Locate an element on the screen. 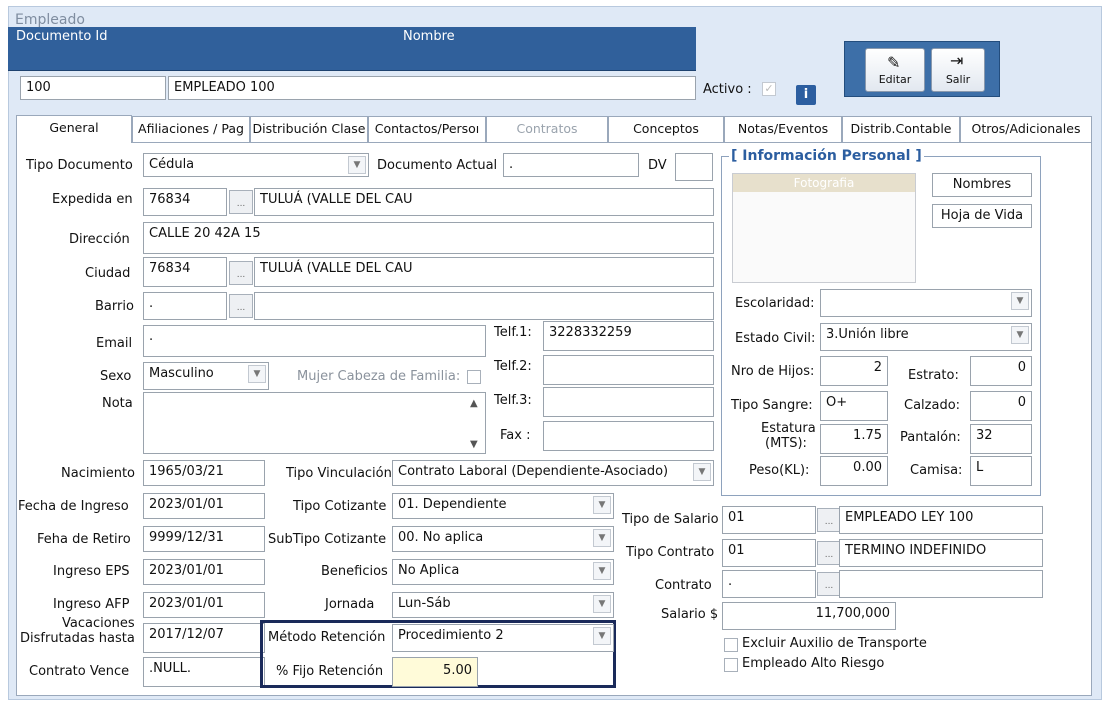 The image size is (1108, 706). telf3-field is located at coordinates (628, 402).